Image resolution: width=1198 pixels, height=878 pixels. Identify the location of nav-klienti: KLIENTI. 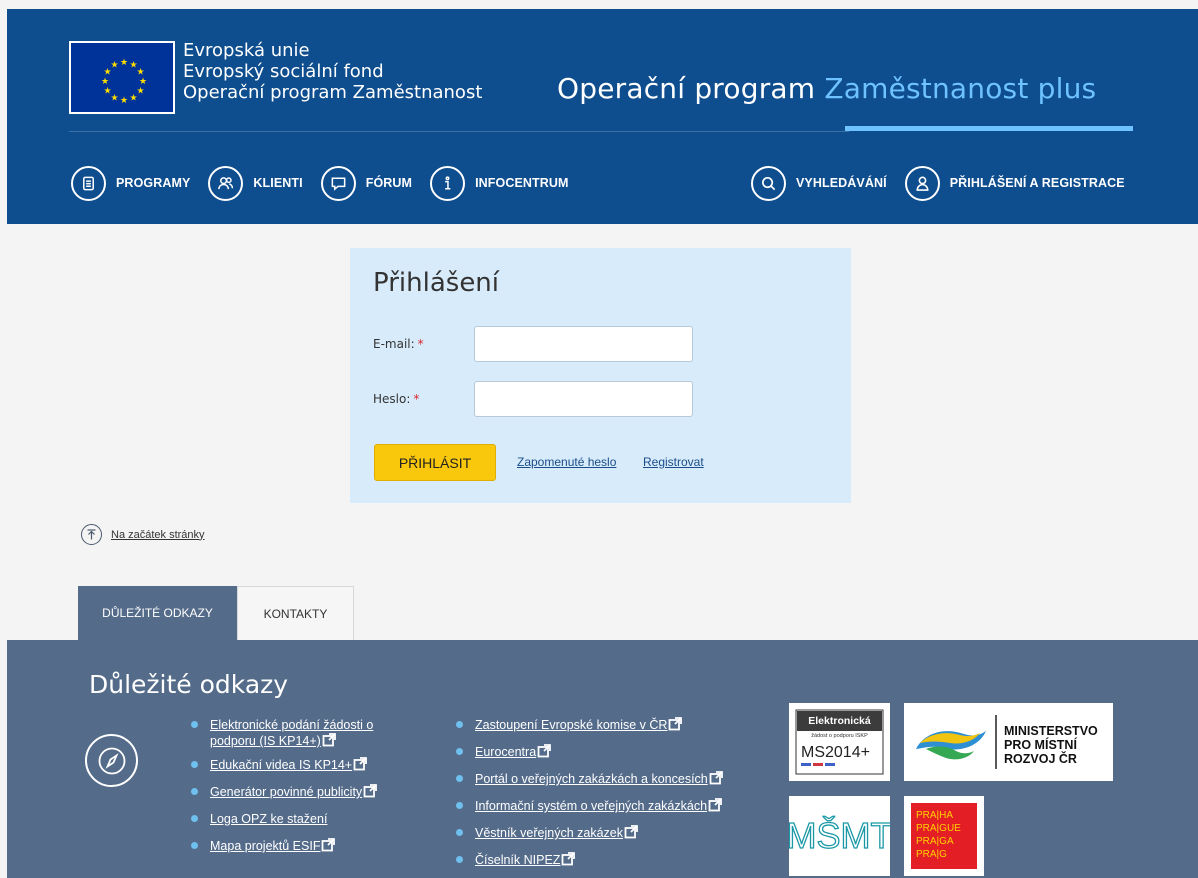
(255, 183).